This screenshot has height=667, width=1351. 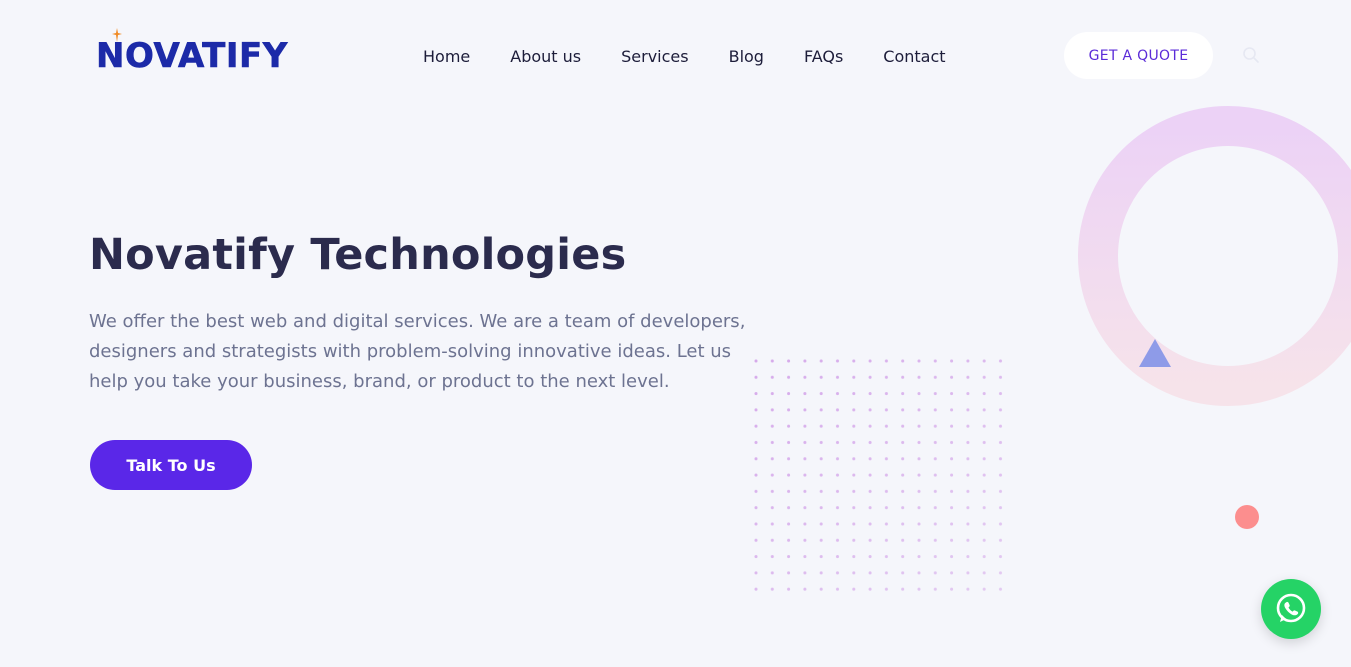 I want to click on spark-icon, so click(x=117, y=35).